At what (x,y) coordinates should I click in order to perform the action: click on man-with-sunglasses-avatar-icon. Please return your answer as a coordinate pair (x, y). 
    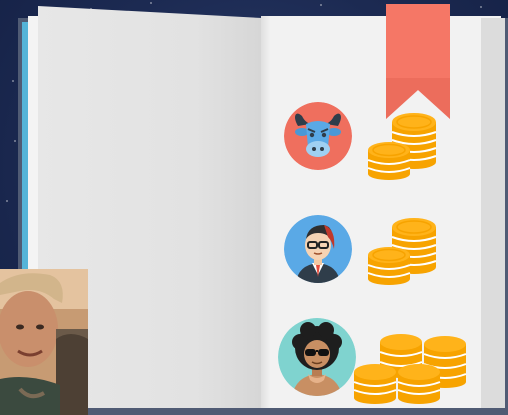
    Looking at the image, I should click on (317, 357).